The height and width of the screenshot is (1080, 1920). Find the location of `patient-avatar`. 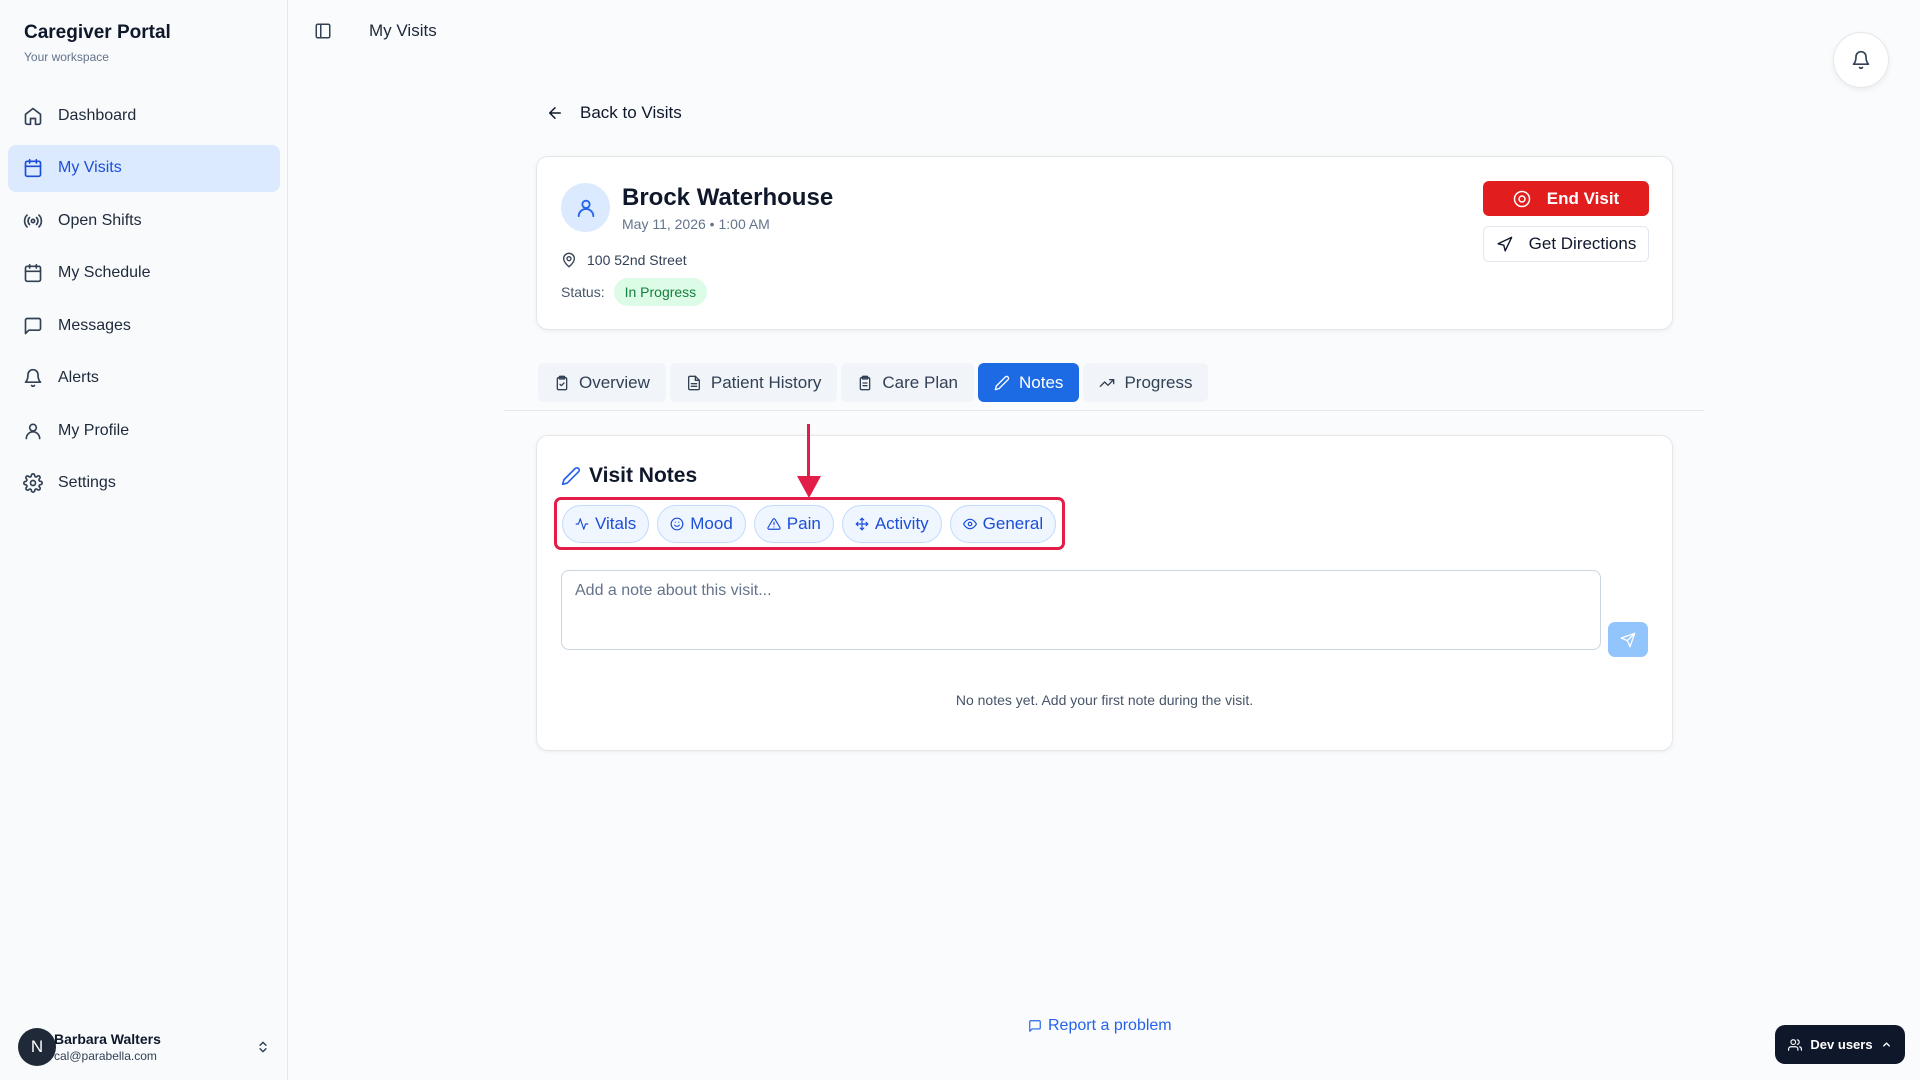

patient-avatar is located at coordinates (585, 207).